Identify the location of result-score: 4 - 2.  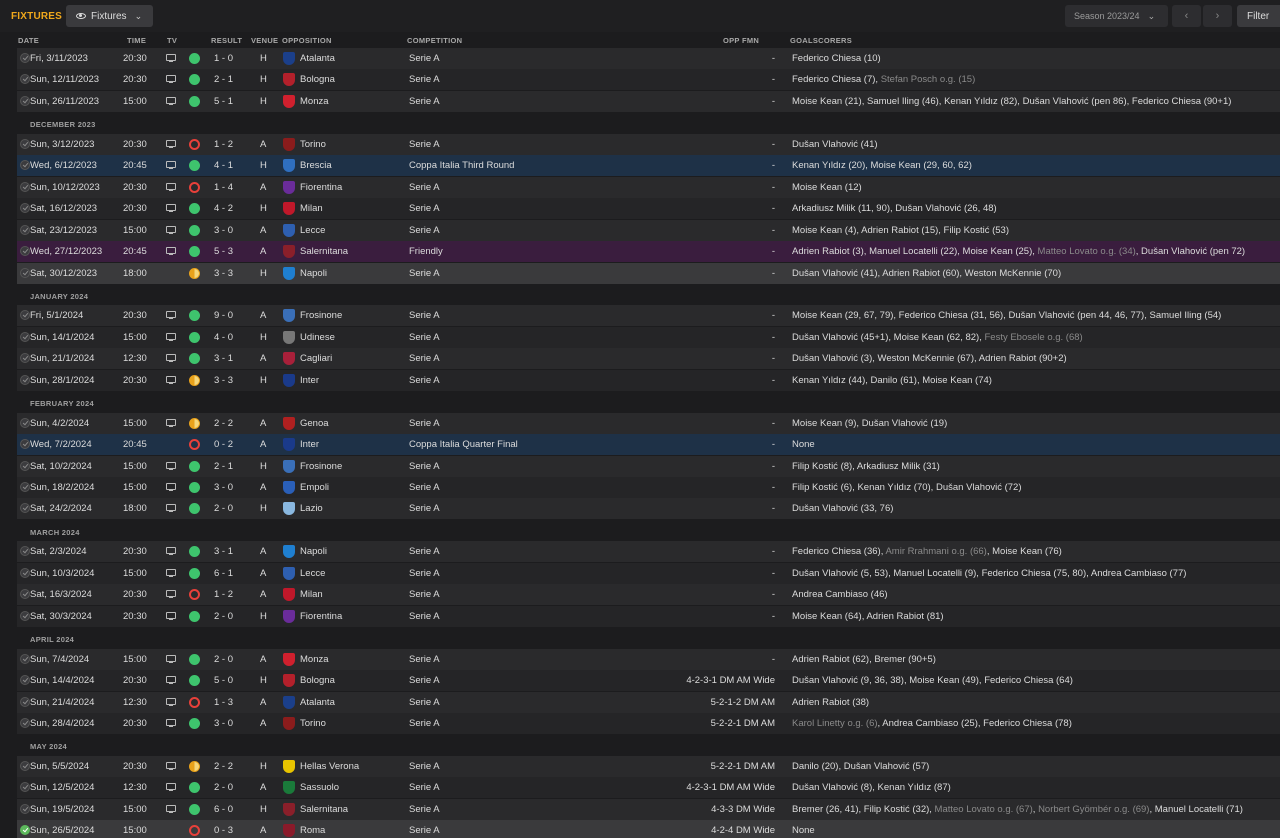
(223, 208).